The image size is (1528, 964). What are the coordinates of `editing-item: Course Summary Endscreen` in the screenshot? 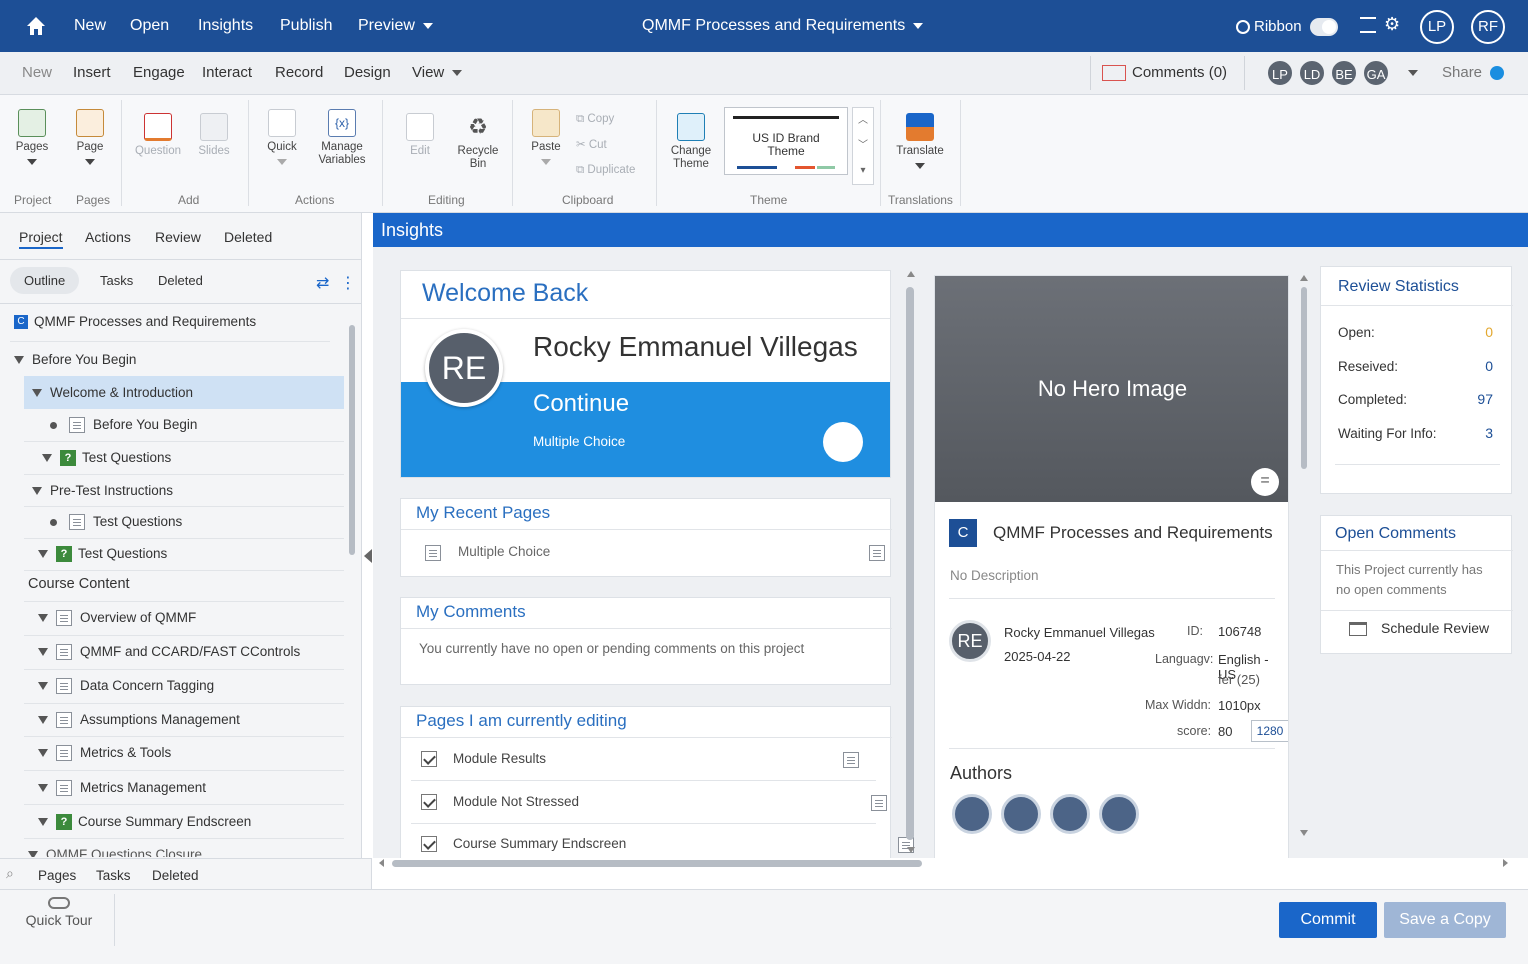 It's located at (523, 844).